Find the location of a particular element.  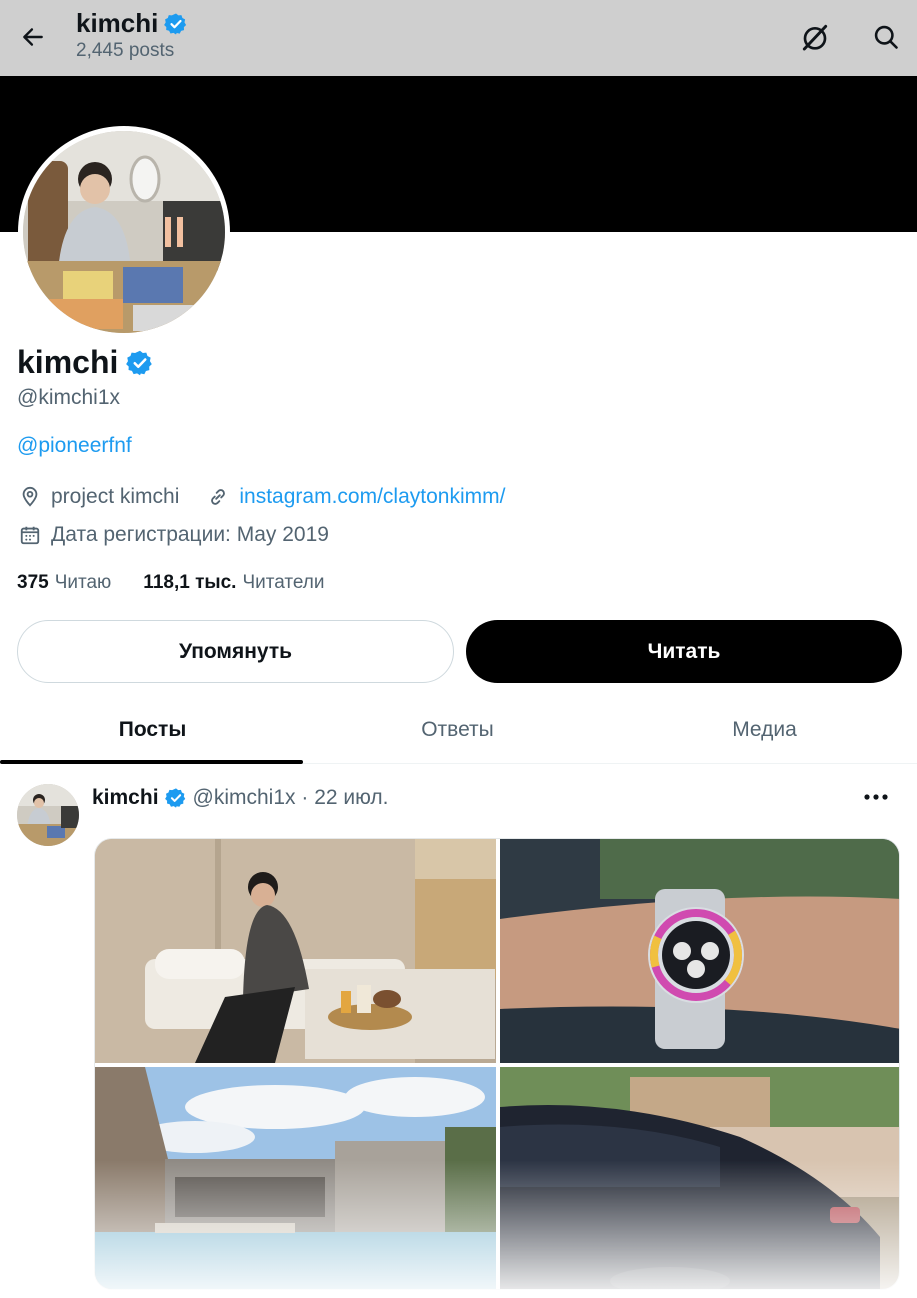

tab-posts: Посты is located at coordinates (152, 730).